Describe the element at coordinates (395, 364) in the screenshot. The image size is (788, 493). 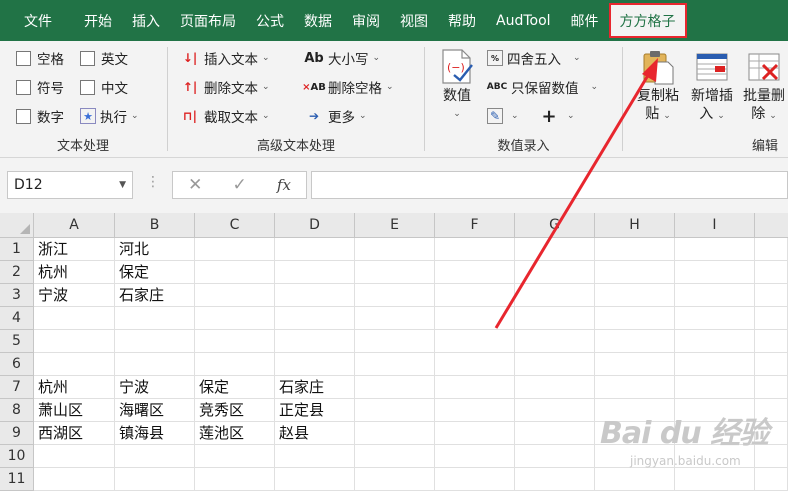
I see `cell-e6` at that location.